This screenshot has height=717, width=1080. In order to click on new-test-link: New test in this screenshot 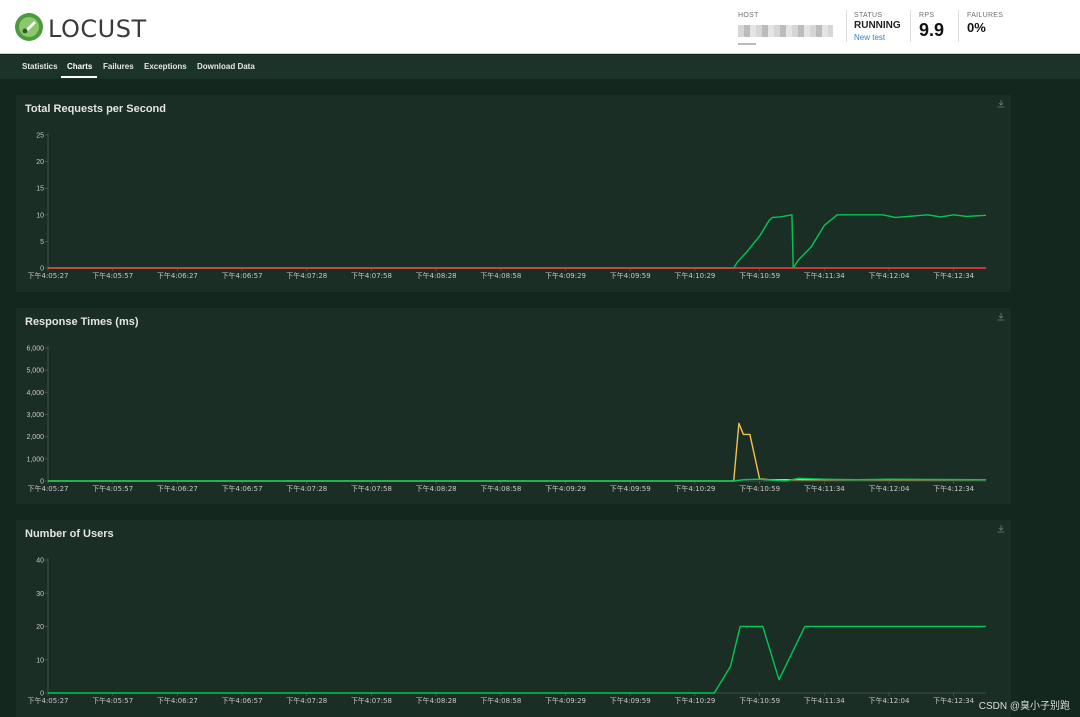, I will do `click(877, 37)`.